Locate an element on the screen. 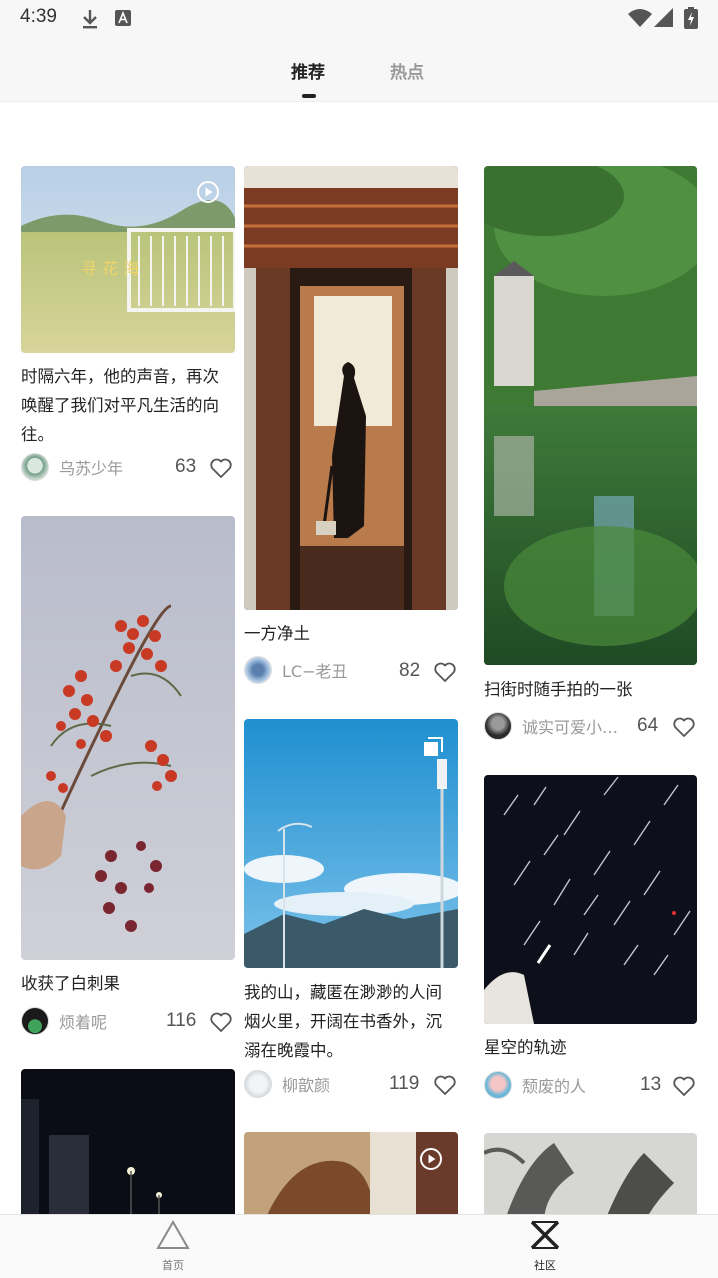 This screenshot has width=718, height=1278. post-title: 星空的轨迹 is located at coordinates (525, 1047).